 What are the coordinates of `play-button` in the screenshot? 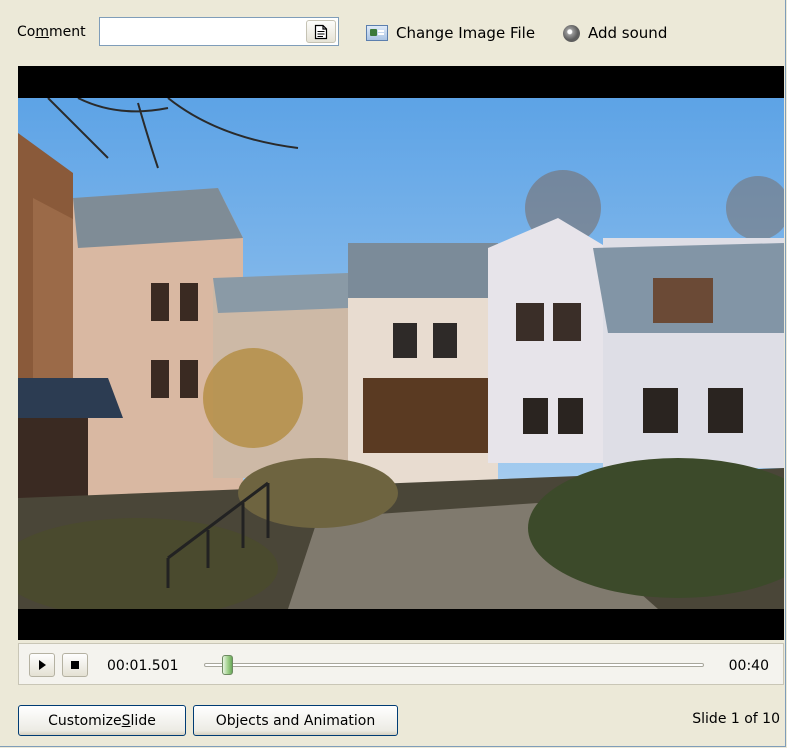 It's located at (42, 665).